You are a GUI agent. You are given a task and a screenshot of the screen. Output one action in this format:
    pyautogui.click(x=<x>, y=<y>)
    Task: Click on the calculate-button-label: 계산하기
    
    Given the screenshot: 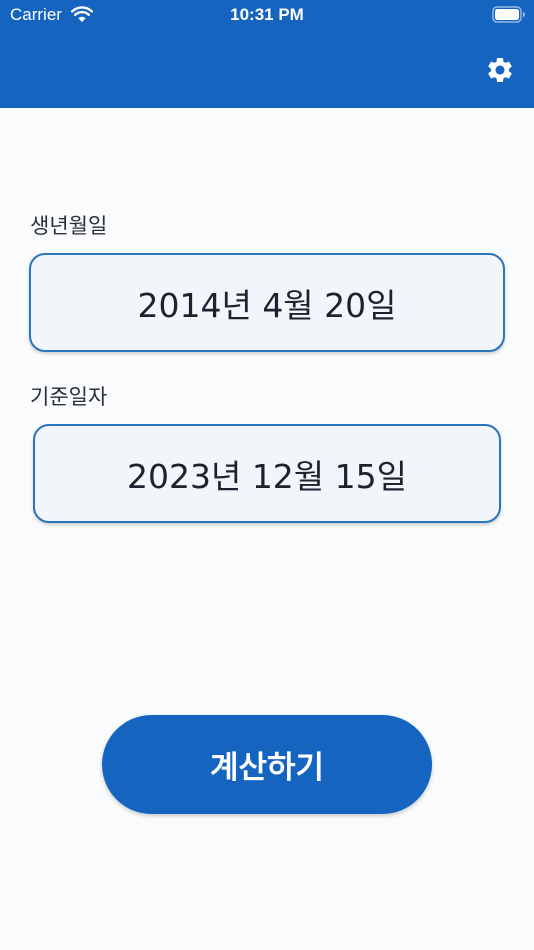 What is the action you would take?
    pyautogui.click(x=267, y=768)
    